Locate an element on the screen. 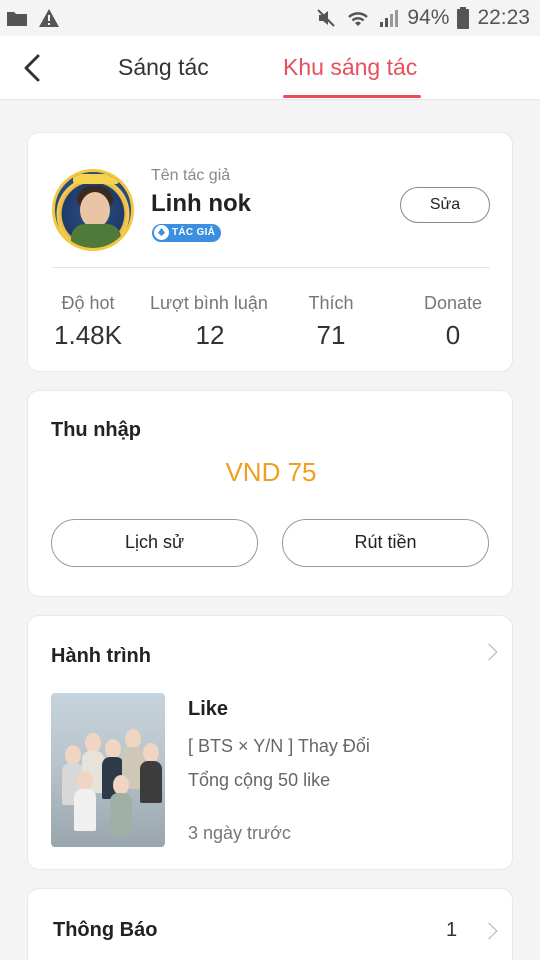 The width and height of the screenshot is (540, 960). income-title: Thu nhập is located at coordinates (96, 430).